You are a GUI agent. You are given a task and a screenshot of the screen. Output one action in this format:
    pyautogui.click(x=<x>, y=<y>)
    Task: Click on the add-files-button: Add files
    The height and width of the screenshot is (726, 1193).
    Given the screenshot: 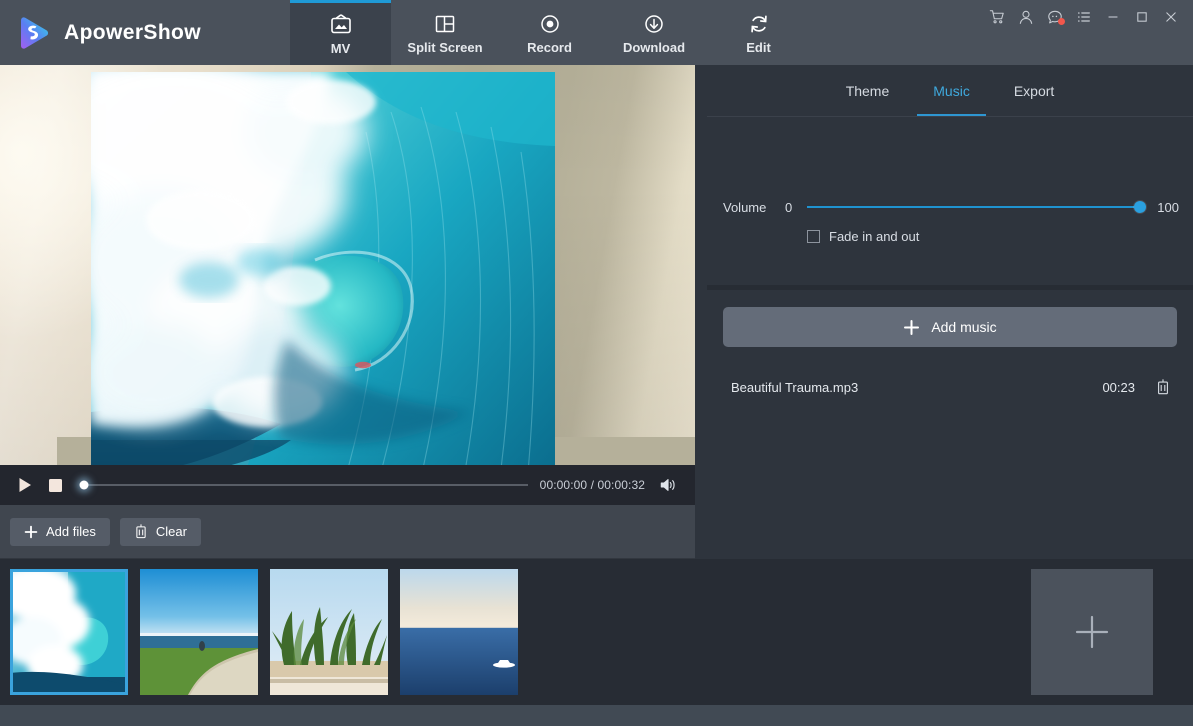 What is the action you would take?
    pyautogui.click(x=60, y=531)
    